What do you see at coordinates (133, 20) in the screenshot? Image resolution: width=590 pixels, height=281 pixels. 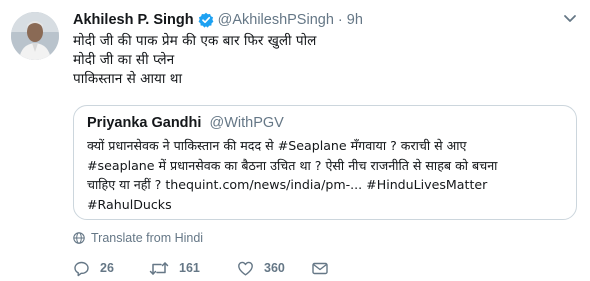 I see `author-name: Akhilesh P. Singh` at bounding box center [133, 20].